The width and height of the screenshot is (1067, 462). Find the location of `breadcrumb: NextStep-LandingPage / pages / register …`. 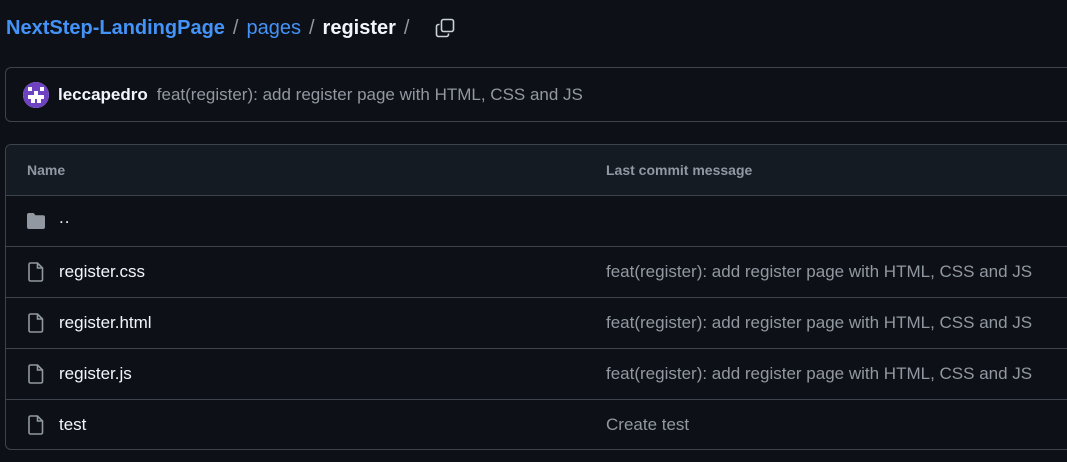

breadcrumb: NextStep-LandingPage / pages / register … is located at coordinates (232, 28).